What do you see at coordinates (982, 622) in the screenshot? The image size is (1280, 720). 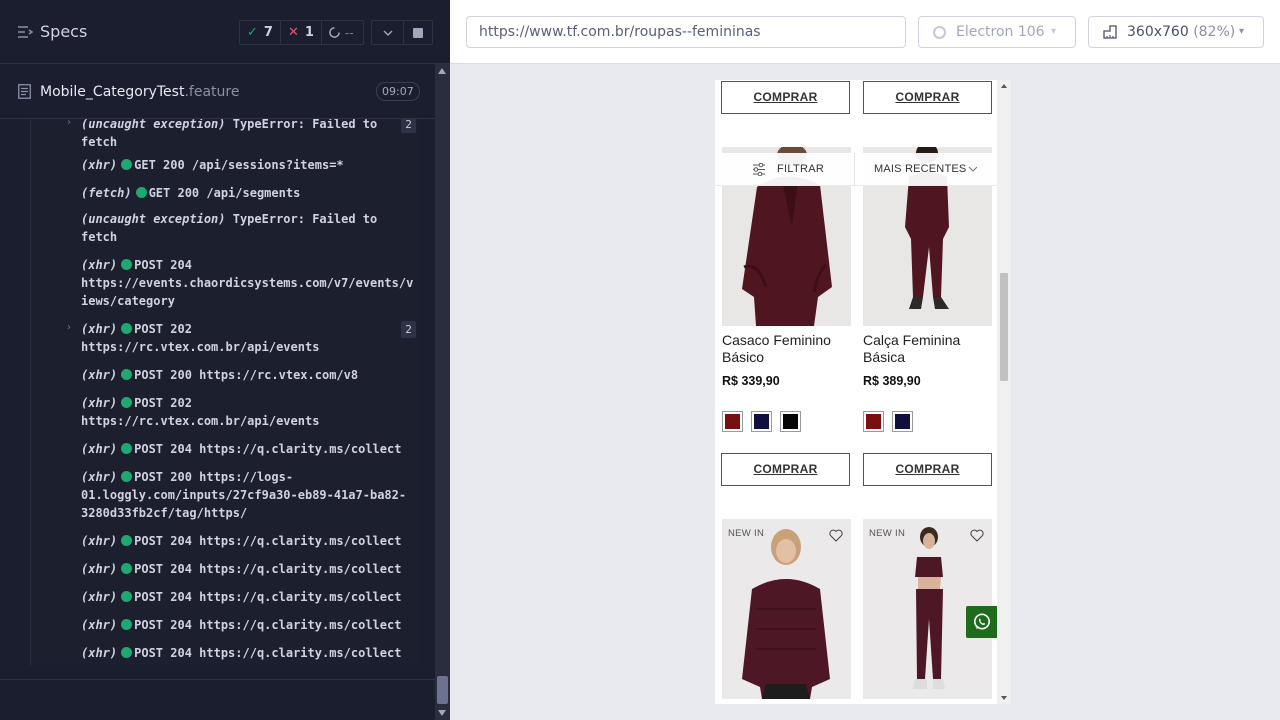 I see `whatsapp-button` at bounding box center [982, 622].